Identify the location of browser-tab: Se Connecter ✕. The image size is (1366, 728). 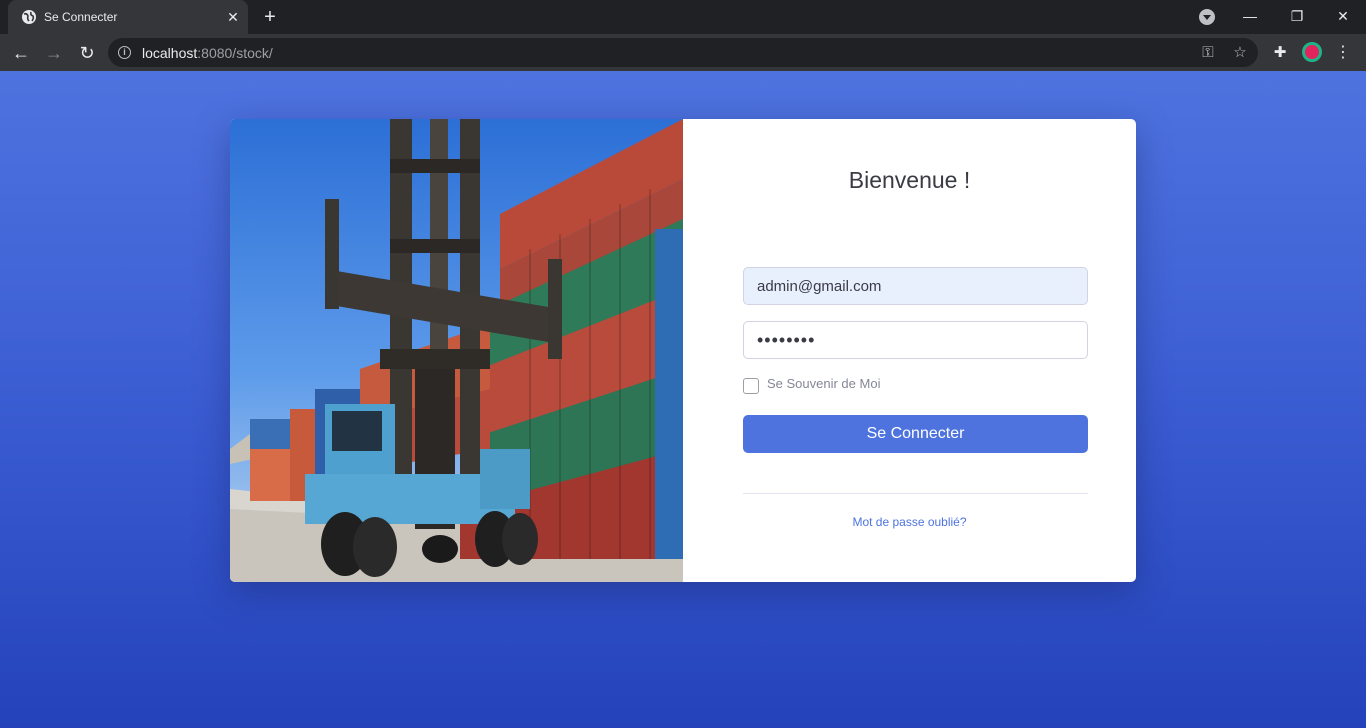
(128, 17).